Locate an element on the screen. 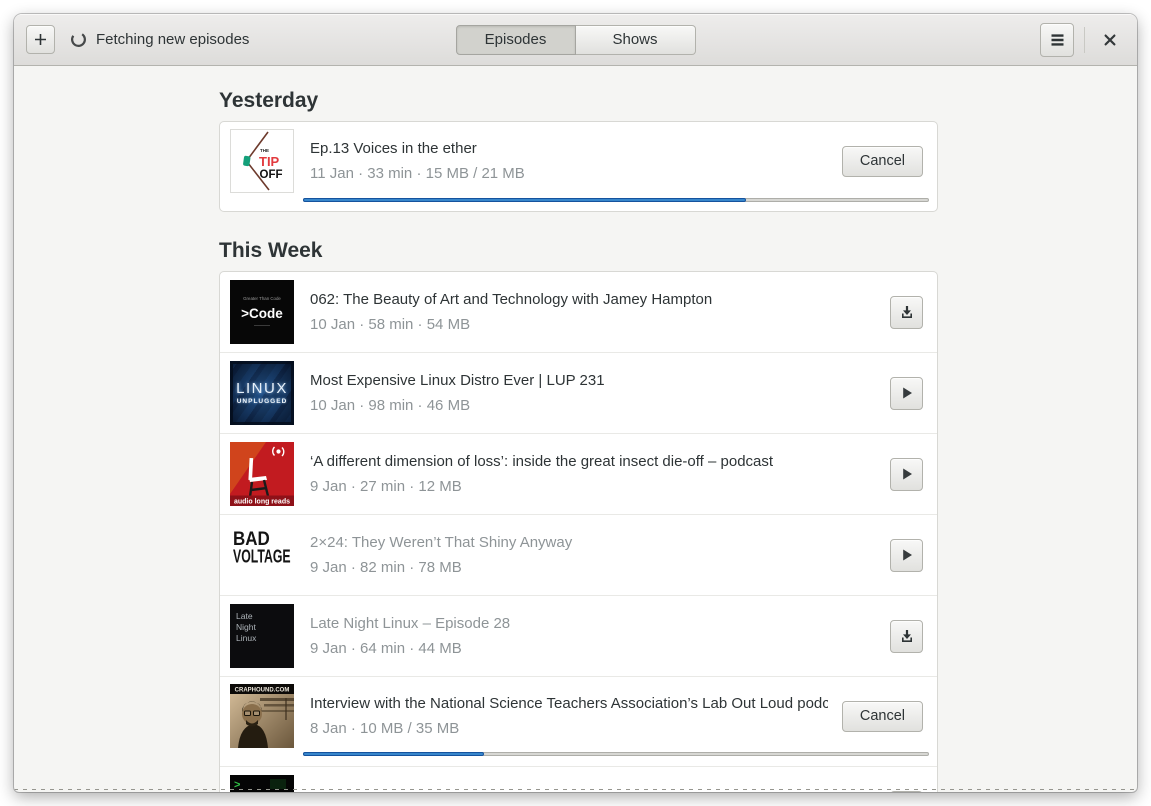 Image resolution: width=1151 pixels, height=806 pixels. episode-meta: 9 Jan · 82 min · 78 MB is located at coordinates (386, 567).